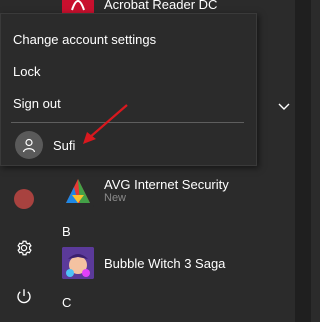 The width and height of the screenshot is (320, 322). Describe the element at coordinates (24, 199) in the screenshot. I see `profile-picture-icon` at that location.